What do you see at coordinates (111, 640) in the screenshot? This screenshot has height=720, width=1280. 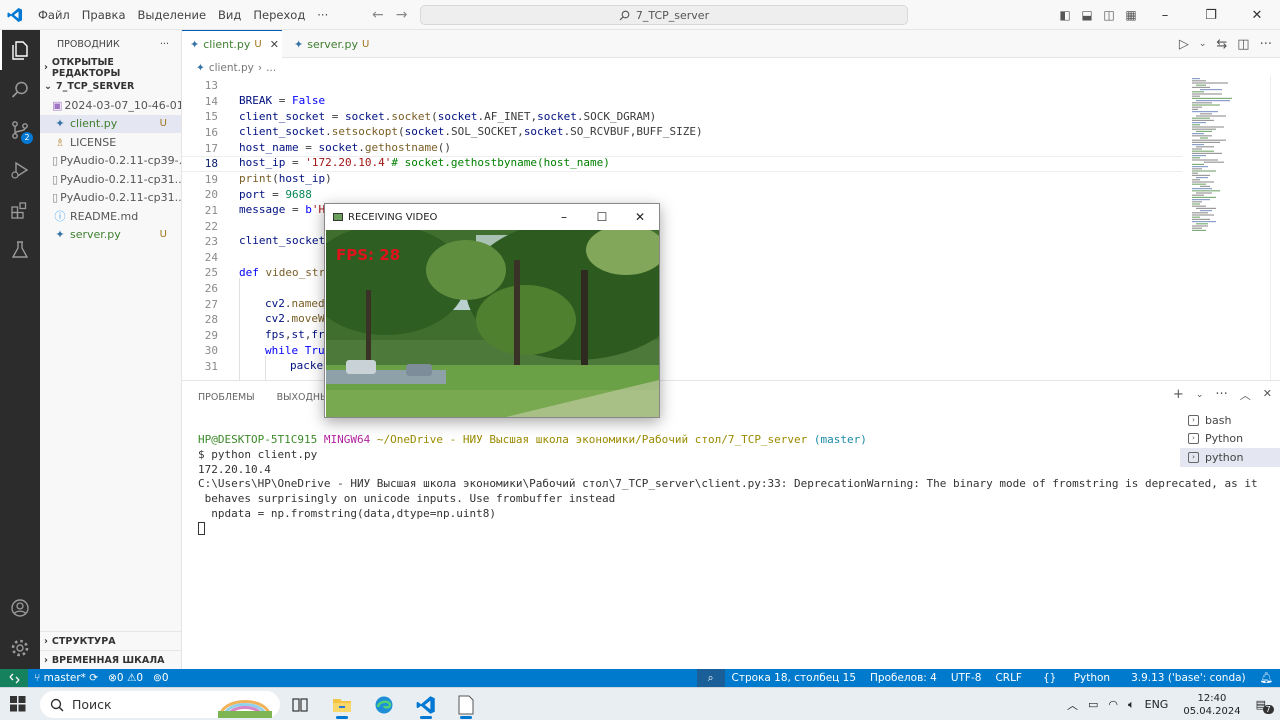 I see `outline-section: › СТРУКТУРА` at bounding box center [111, 640].